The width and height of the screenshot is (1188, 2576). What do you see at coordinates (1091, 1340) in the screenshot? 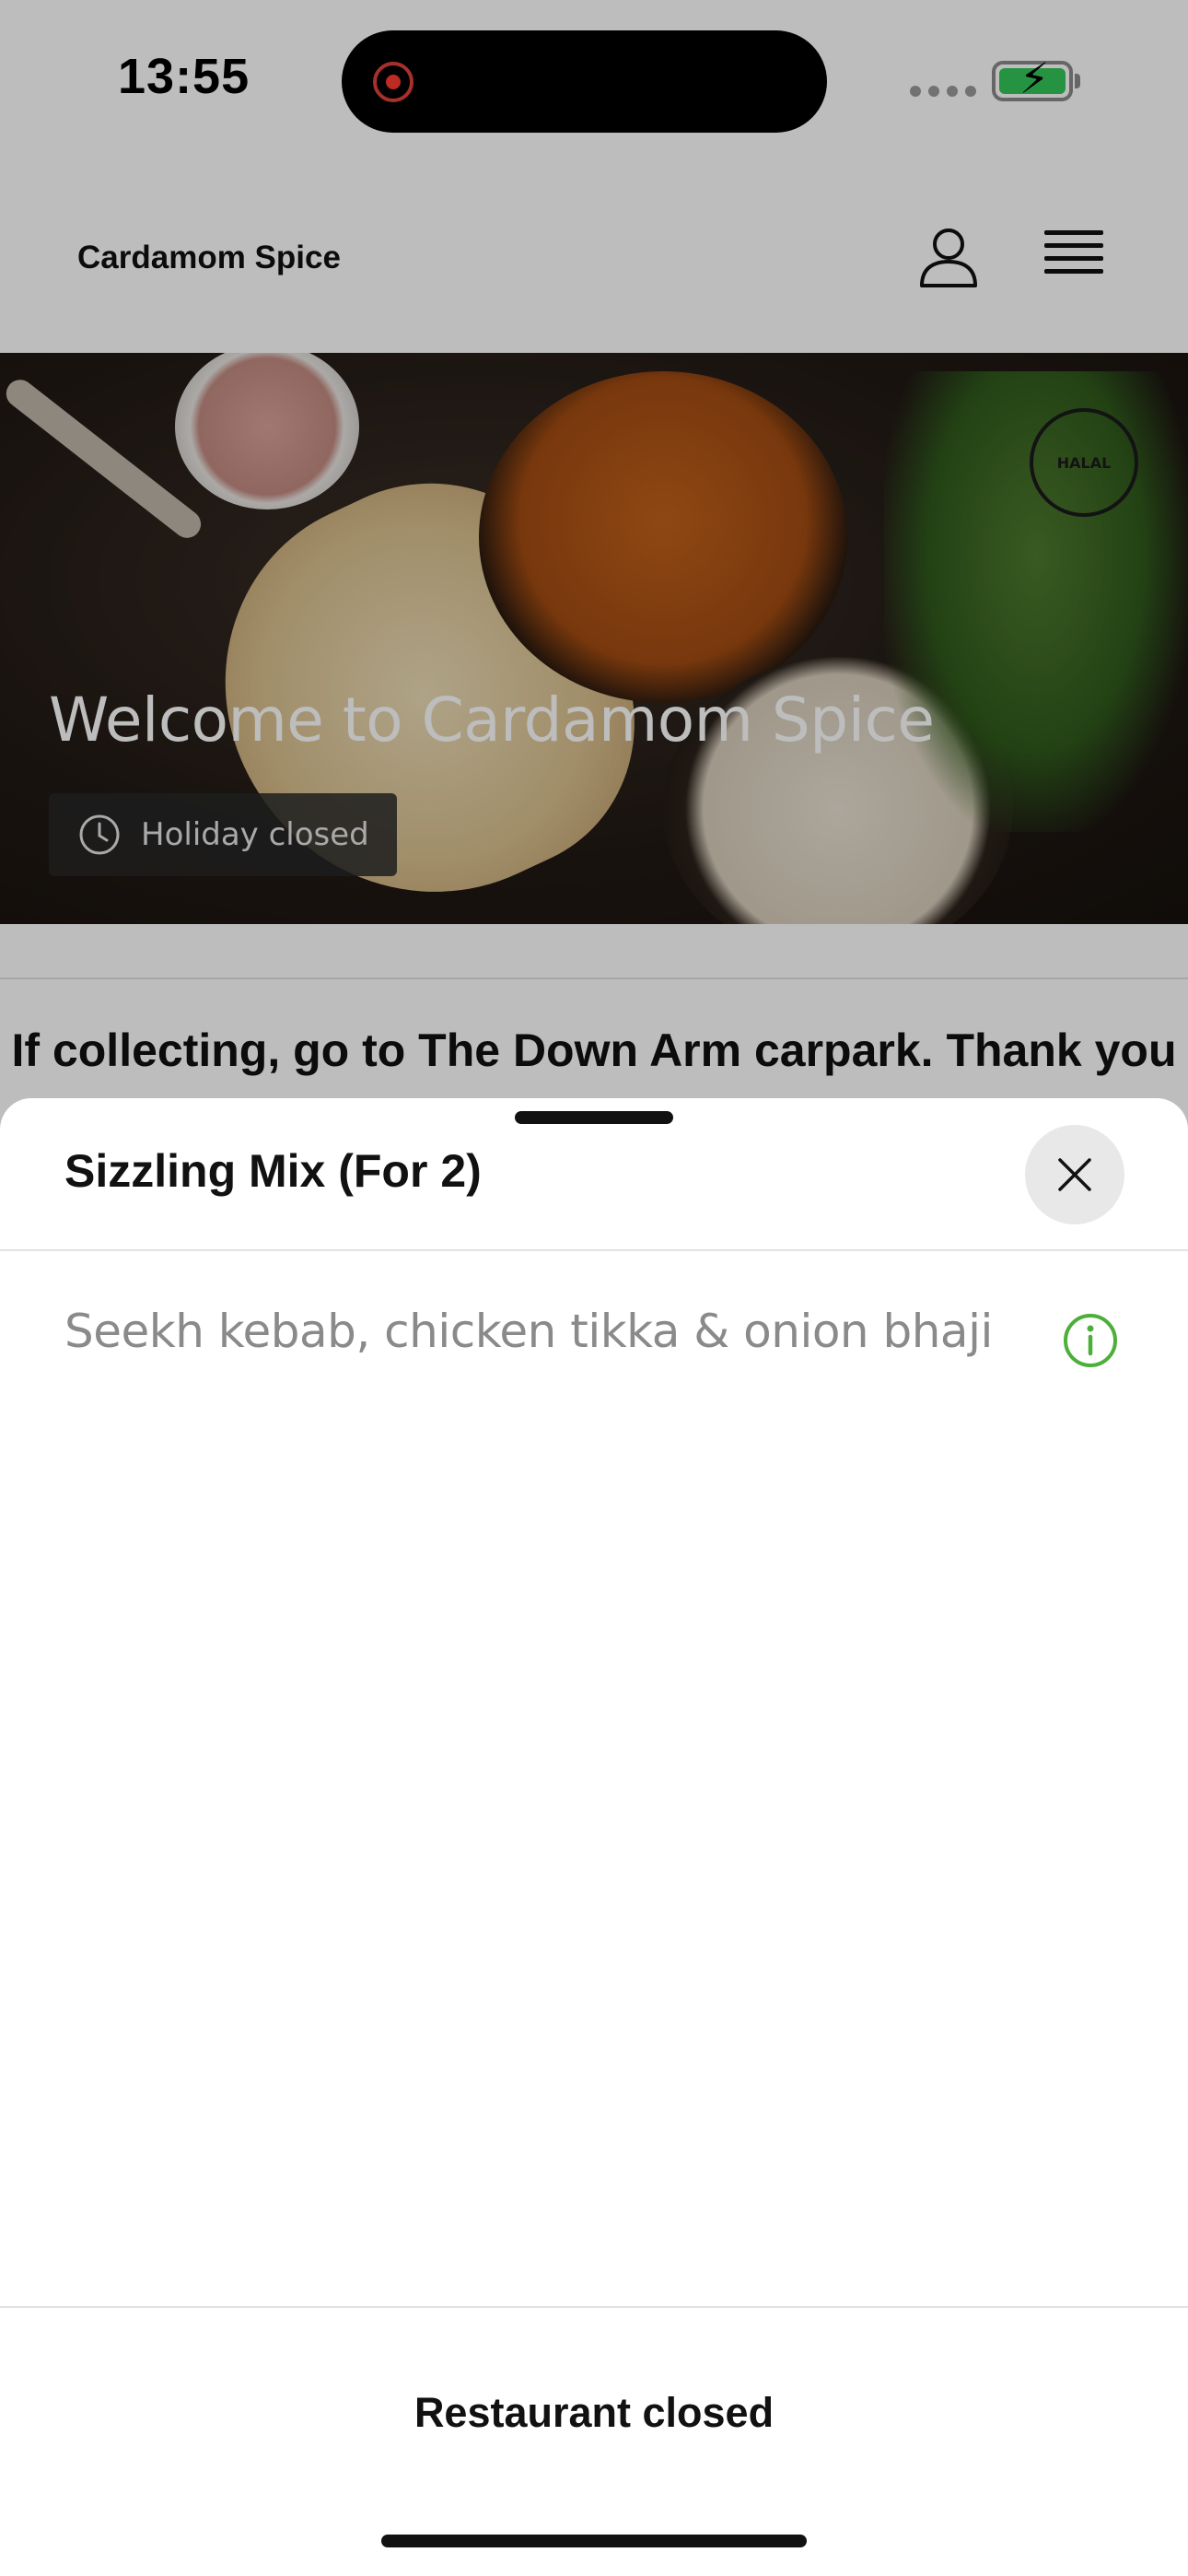
I see `info-icon` at bounding box center [1091, 1340].